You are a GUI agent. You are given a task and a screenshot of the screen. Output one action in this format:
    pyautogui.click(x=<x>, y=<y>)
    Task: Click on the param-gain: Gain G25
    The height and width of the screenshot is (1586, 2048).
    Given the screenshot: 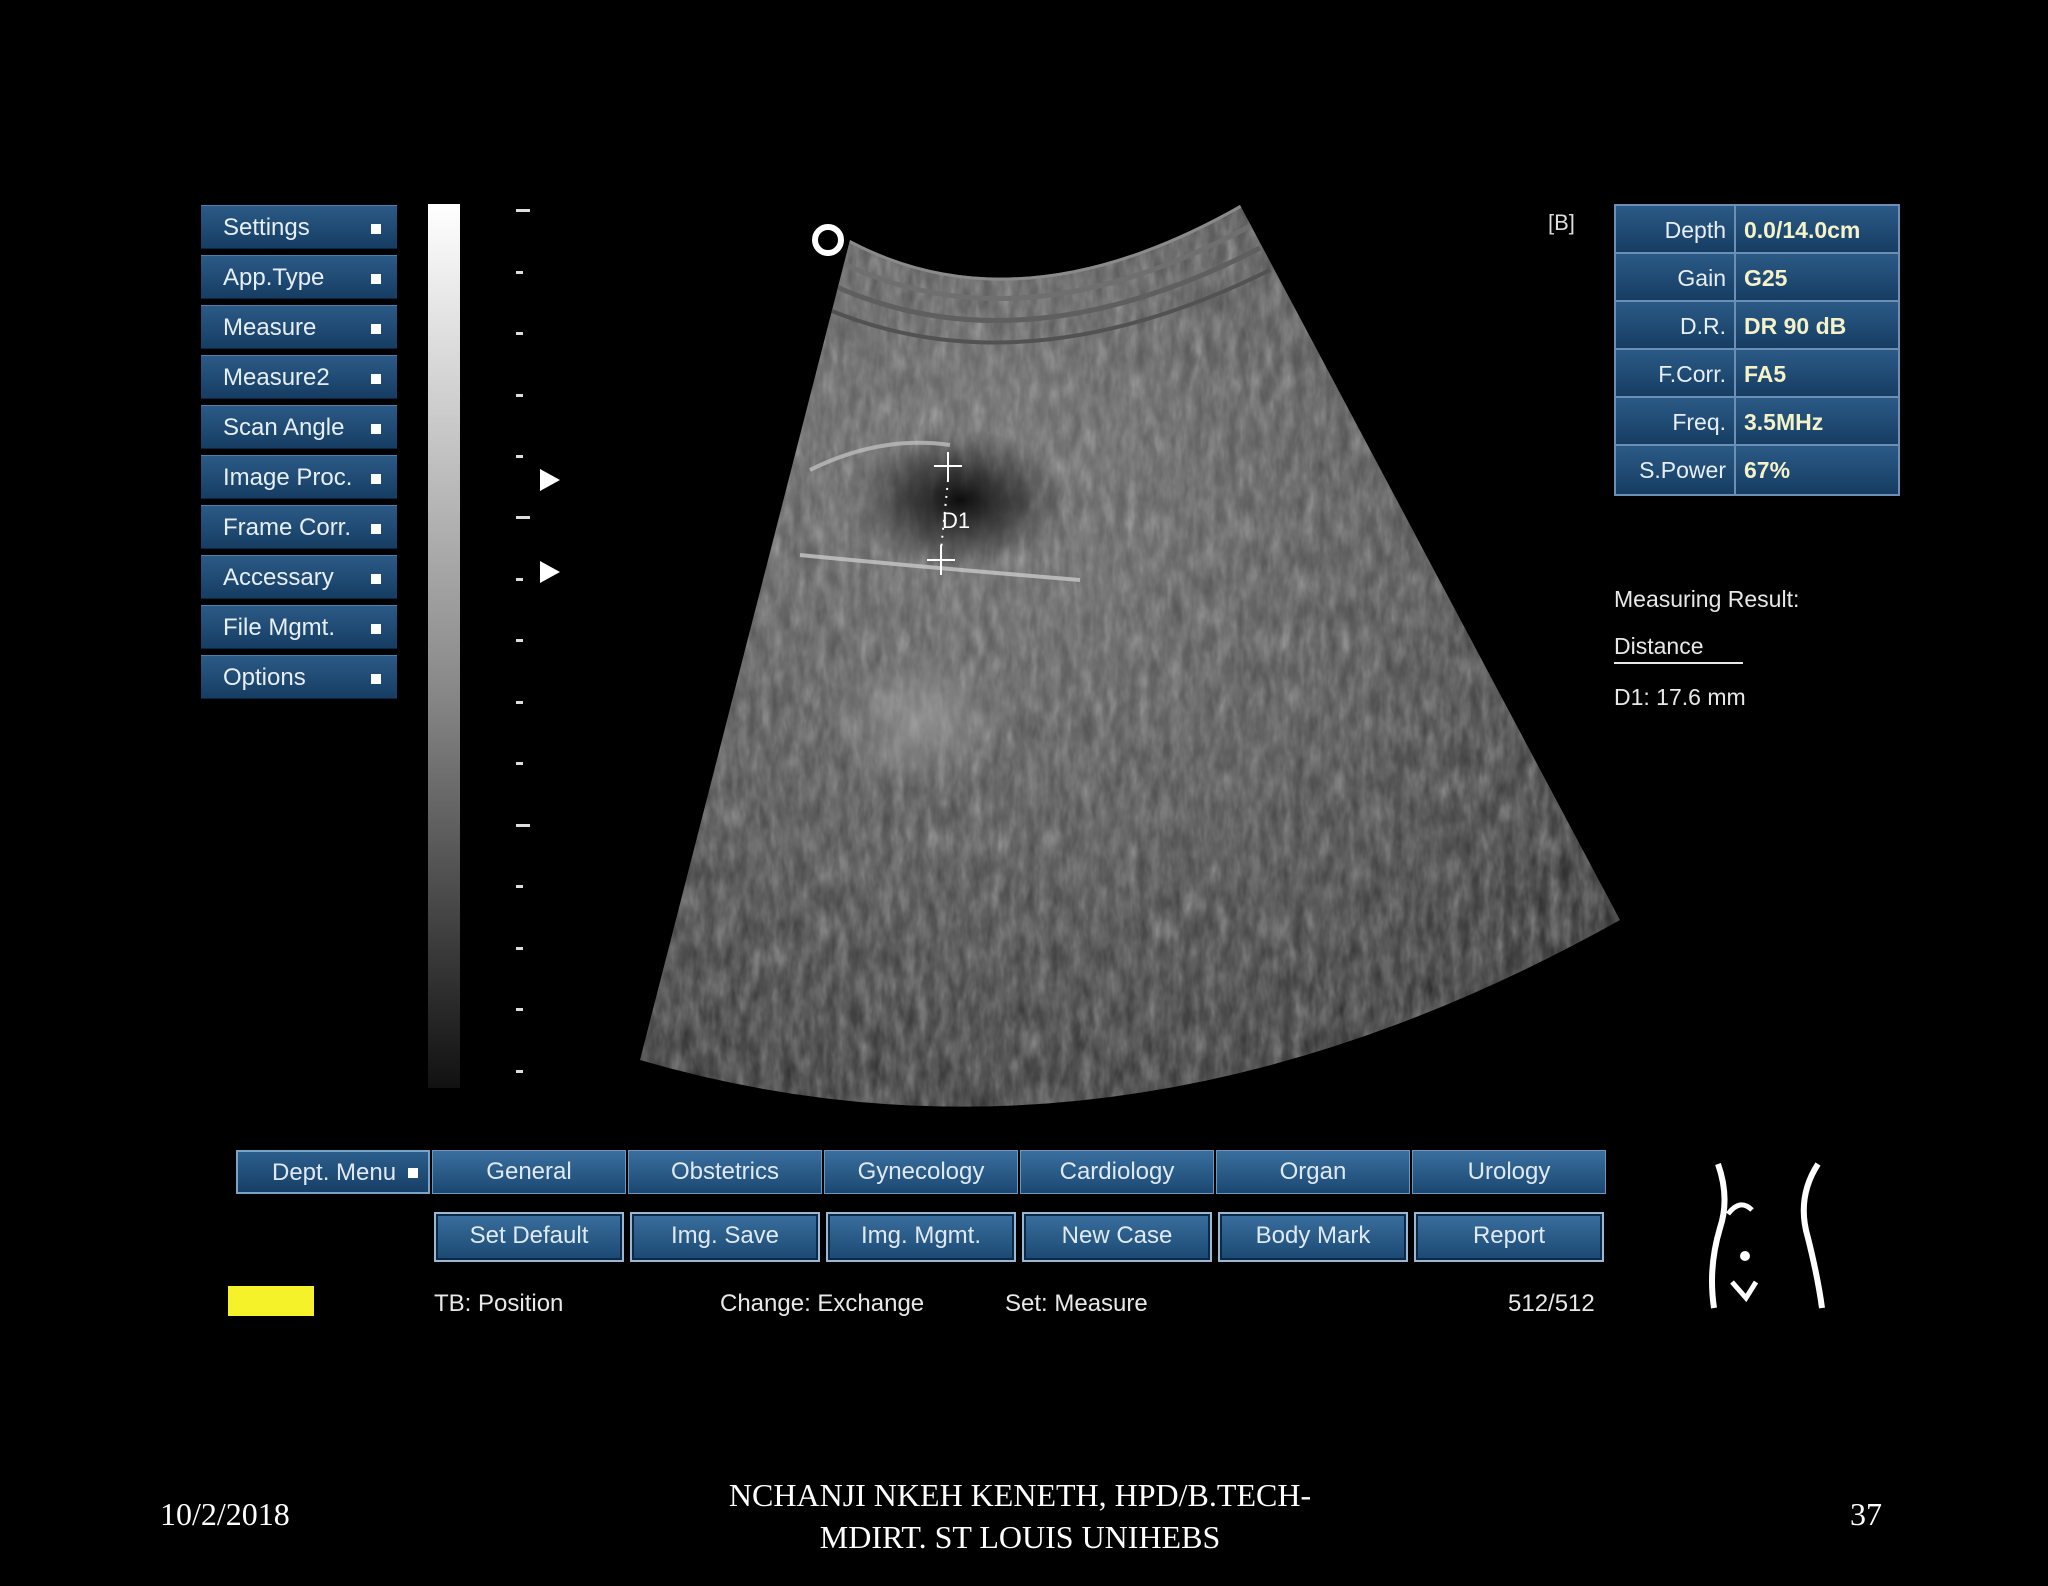 What is the action you would take?
    pyautogui.click(x=1757, y=278)
    